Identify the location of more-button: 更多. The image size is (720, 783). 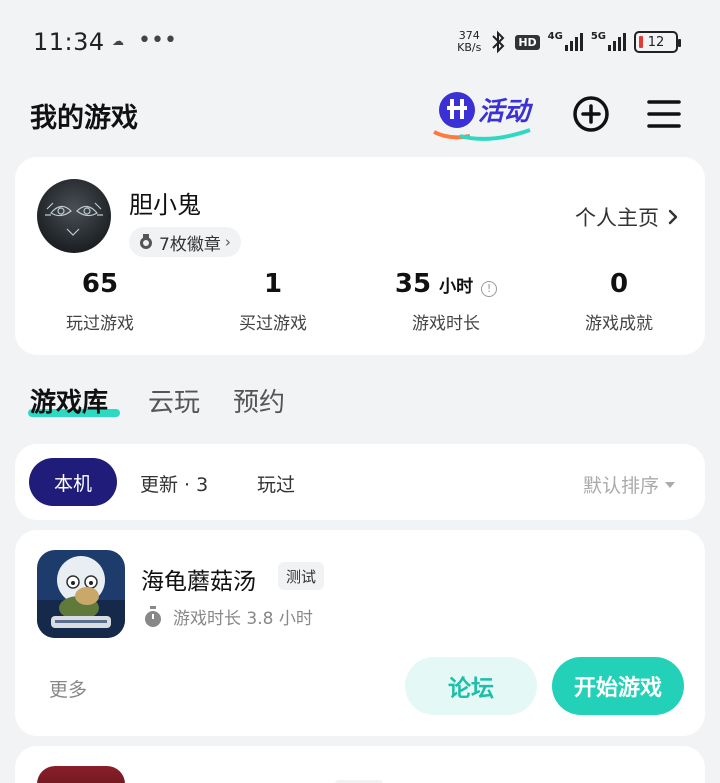
(68, 688).